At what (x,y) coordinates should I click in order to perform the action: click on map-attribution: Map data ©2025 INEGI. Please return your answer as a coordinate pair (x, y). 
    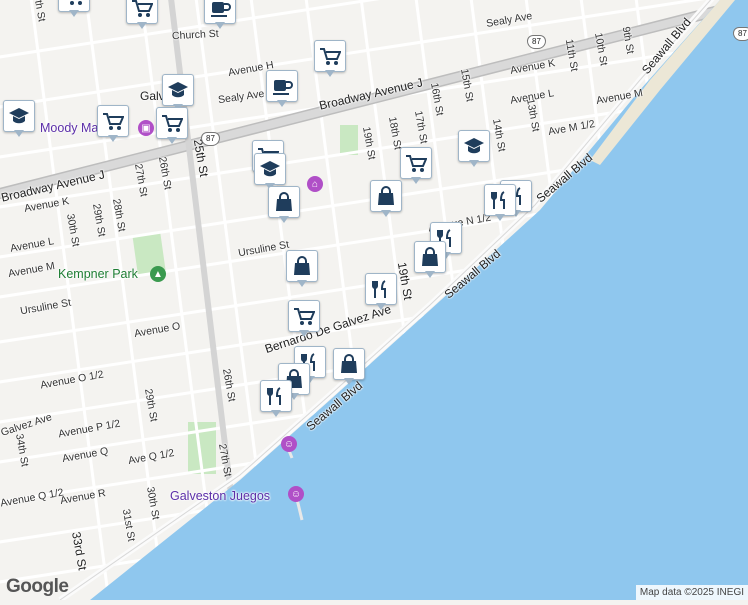
    Looking at the image, I should click on (691, 592).